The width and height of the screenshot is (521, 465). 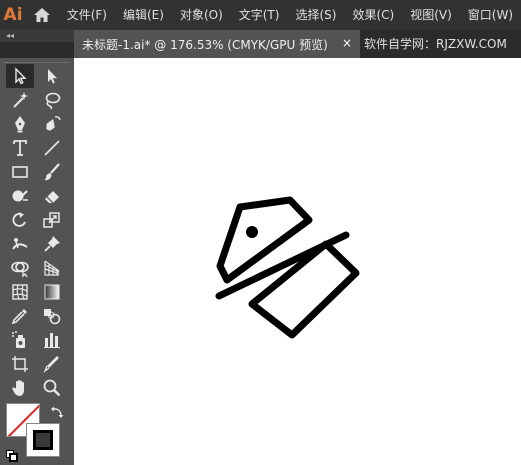 I want to click on direct-selection-tool-icon, so click(x=52, y=76).